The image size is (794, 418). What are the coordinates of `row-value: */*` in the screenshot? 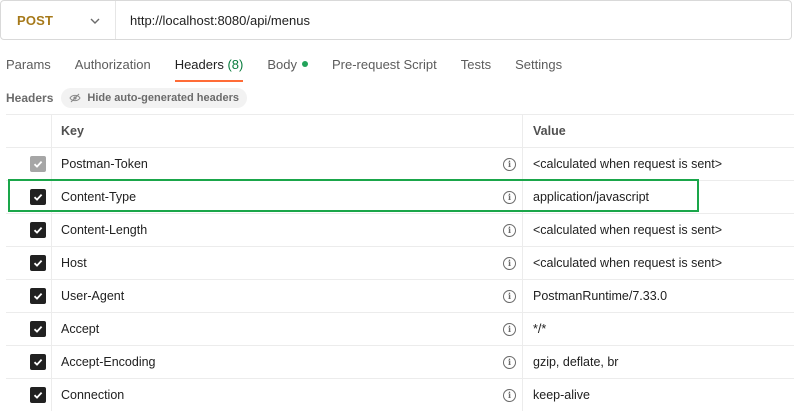 It's located at (540, 329).